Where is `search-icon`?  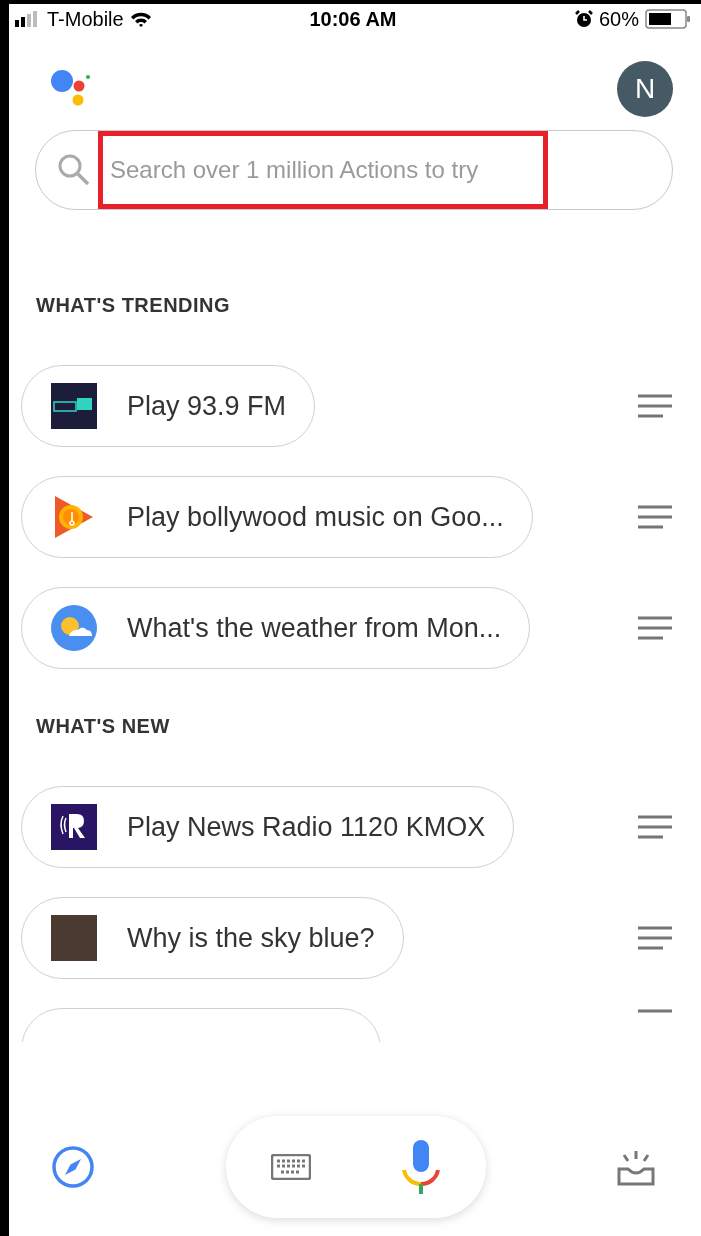
search-icon is located at coordinates (74, 170).